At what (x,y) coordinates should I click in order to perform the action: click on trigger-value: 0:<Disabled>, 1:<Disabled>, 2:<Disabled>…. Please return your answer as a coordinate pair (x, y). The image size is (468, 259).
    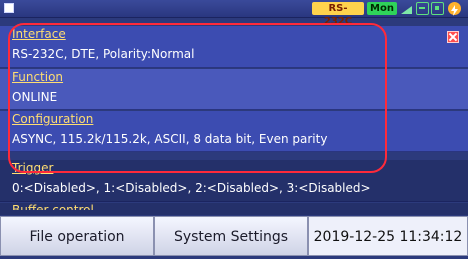
    Looking at the image, I should click on (191, 188).